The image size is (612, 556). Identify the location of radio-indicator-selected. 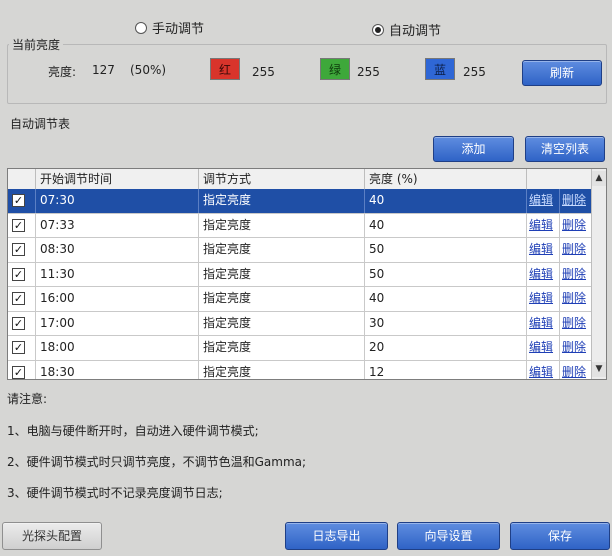
(378, 29).